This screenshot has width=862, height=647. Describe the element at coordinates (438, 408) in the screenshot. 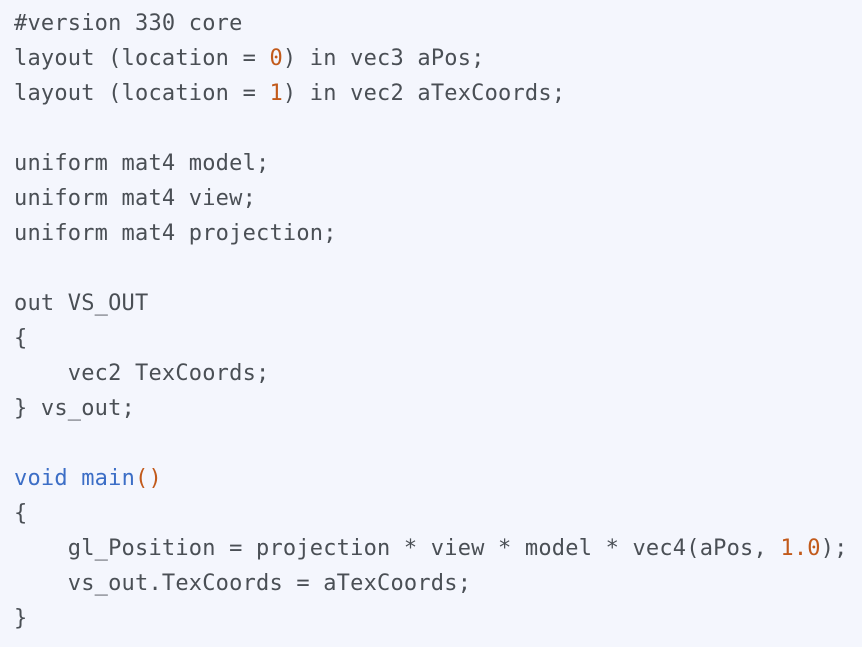

I see `code-line: } vs_out;` at that location.